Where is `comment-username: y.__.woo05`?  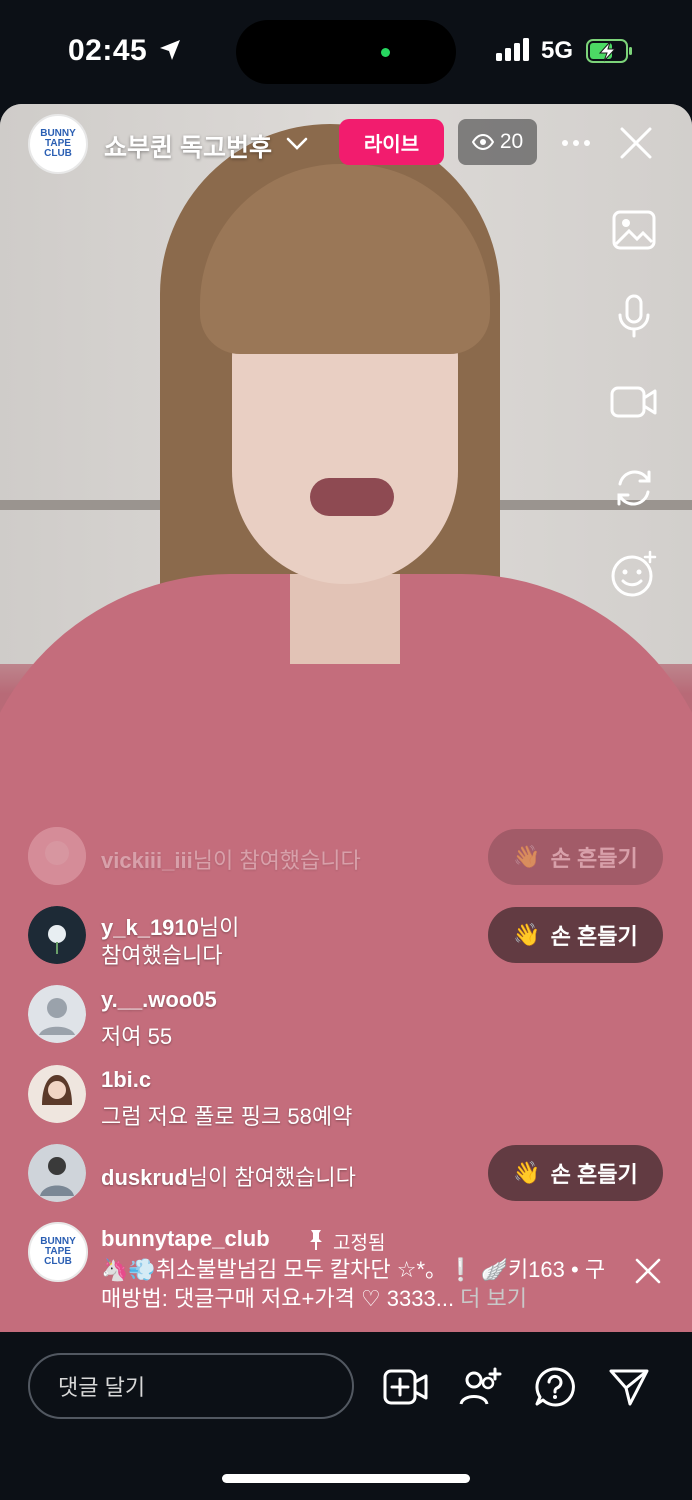 comment-username: y.__.woo05 is located at coordinates (159, 1000).